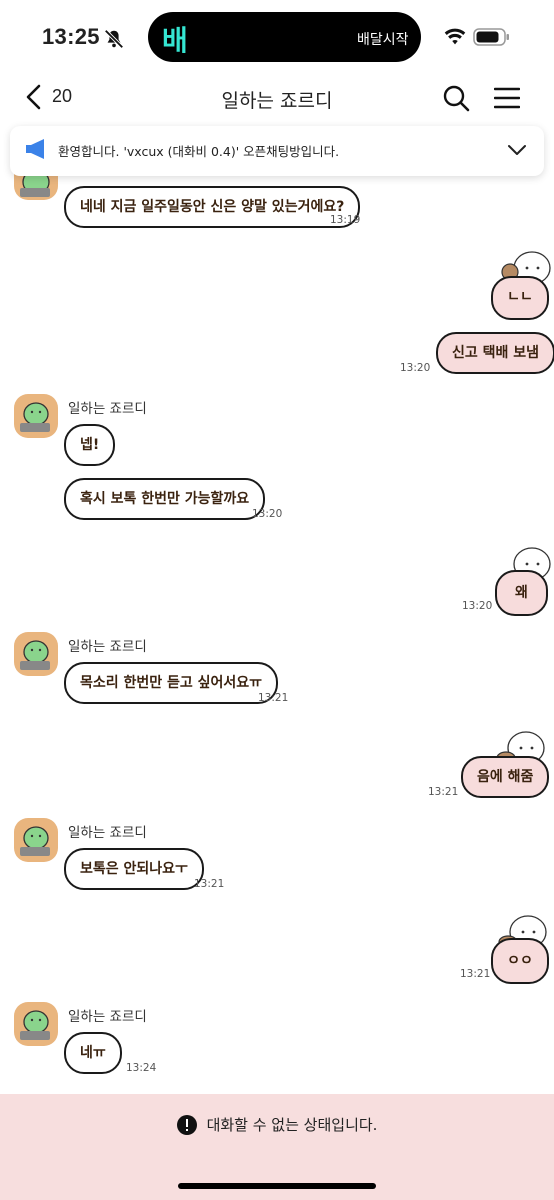 This screenshot has height=1200, width=554. I want to click on sent-message-bubble: 음에 해줌, so click(505, 777).